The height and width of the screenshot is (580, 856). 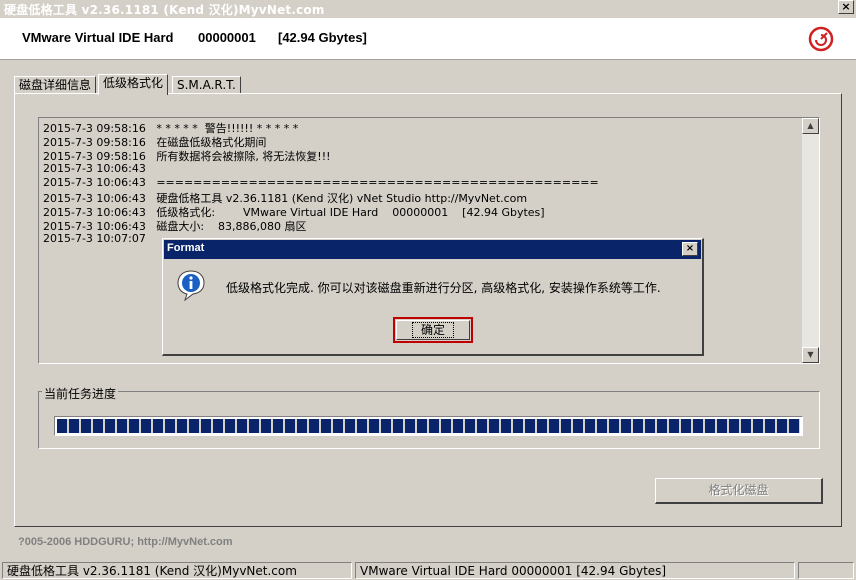 I want to click on ok-button-highlight: 确定, so click(x=433, y=330).